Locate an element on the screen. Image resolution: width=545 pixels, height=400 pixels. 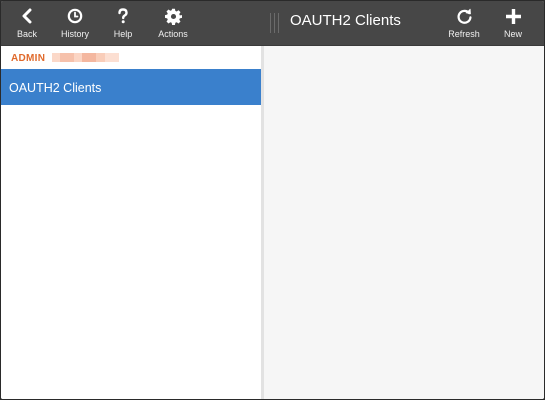
right-toolbar: OAUTH2 Clients Refresh New is located at coordinates (404, 23).